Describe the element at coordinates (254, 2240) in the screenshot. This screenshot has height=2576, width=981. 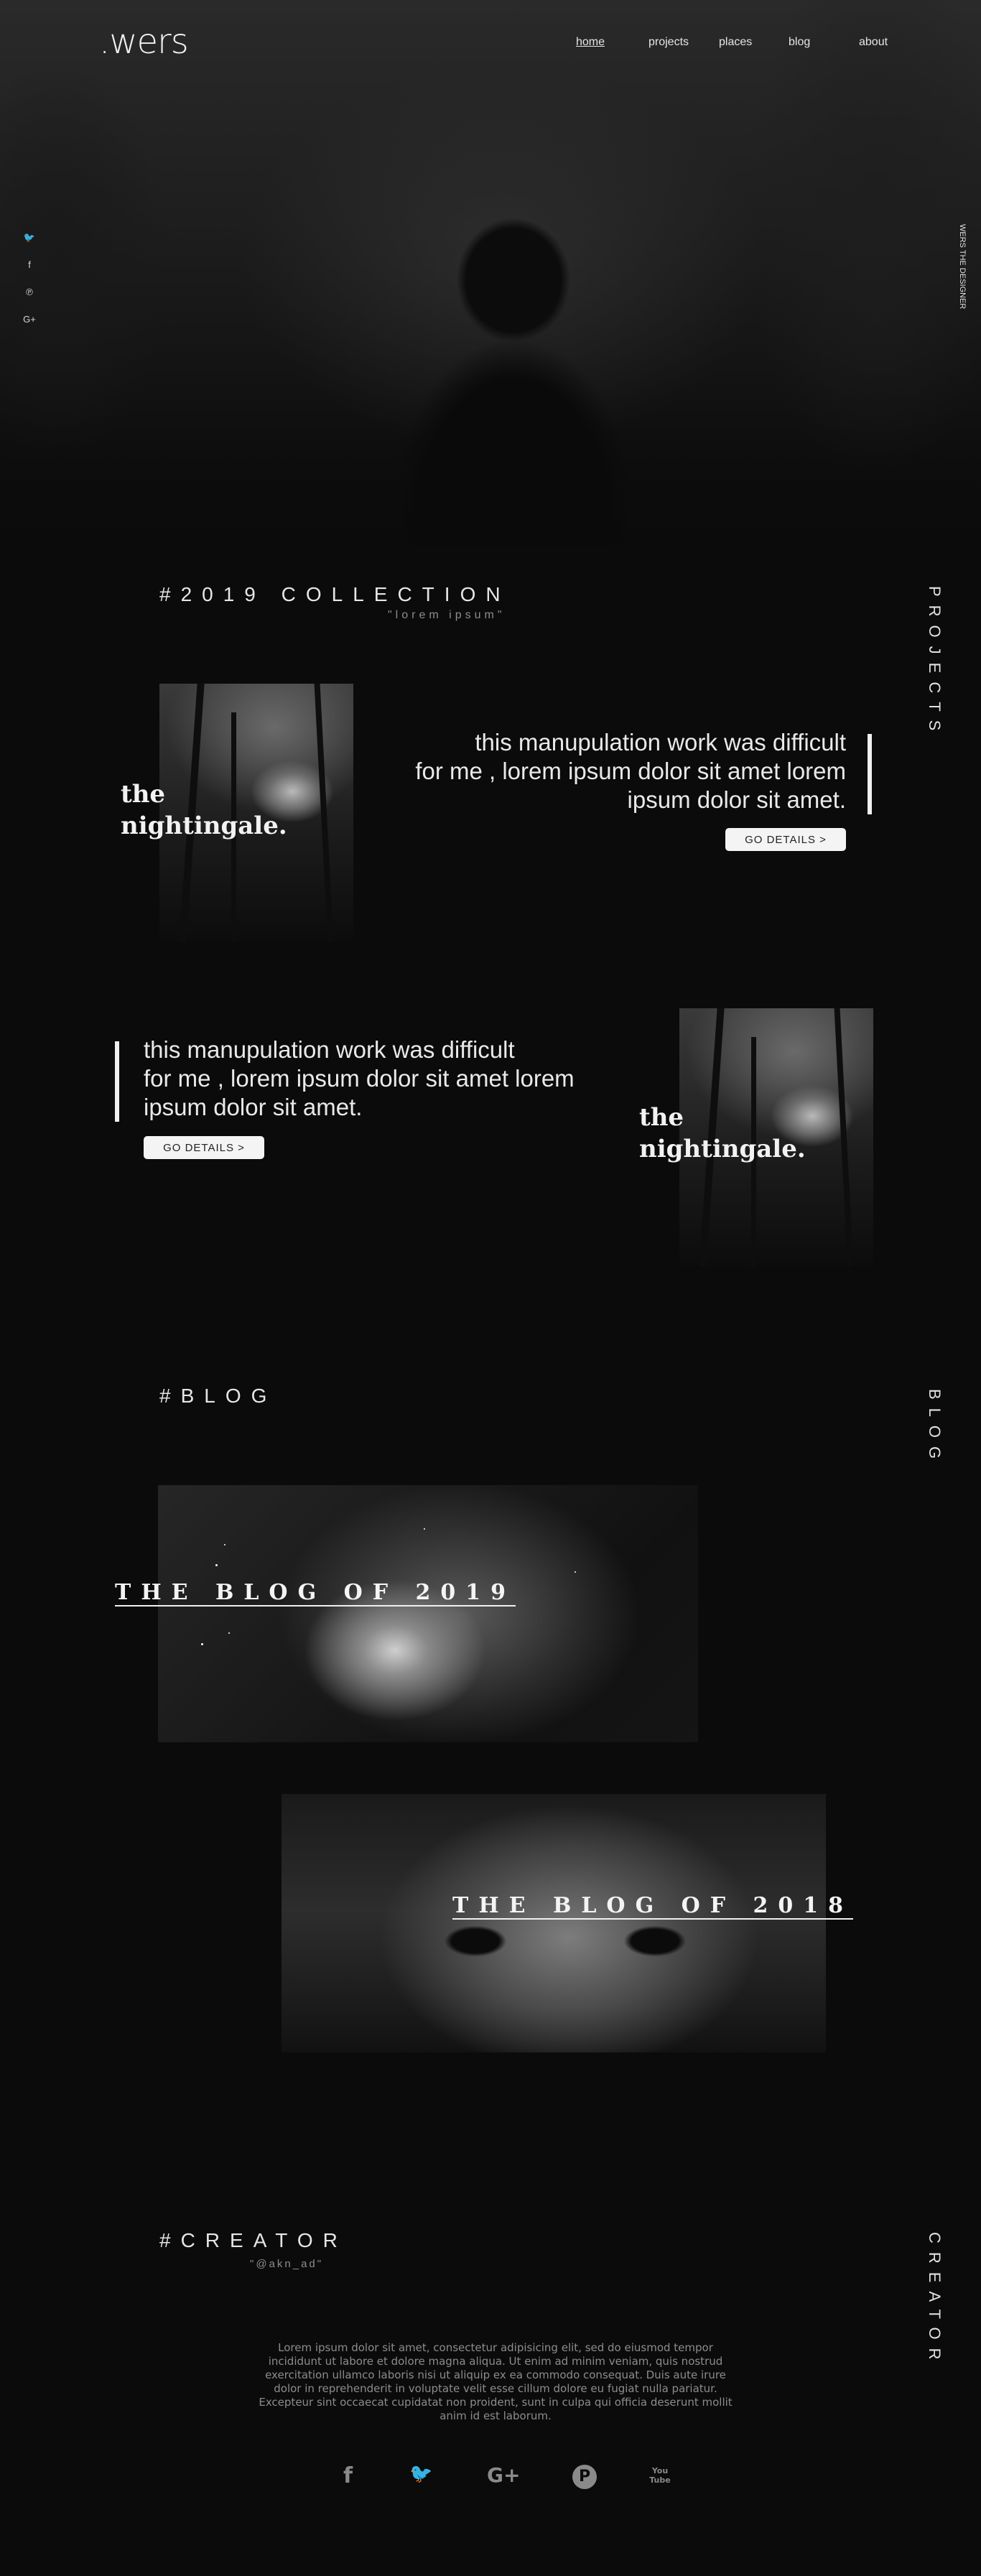
I see `creator-heading: #CREATOR` at that location.